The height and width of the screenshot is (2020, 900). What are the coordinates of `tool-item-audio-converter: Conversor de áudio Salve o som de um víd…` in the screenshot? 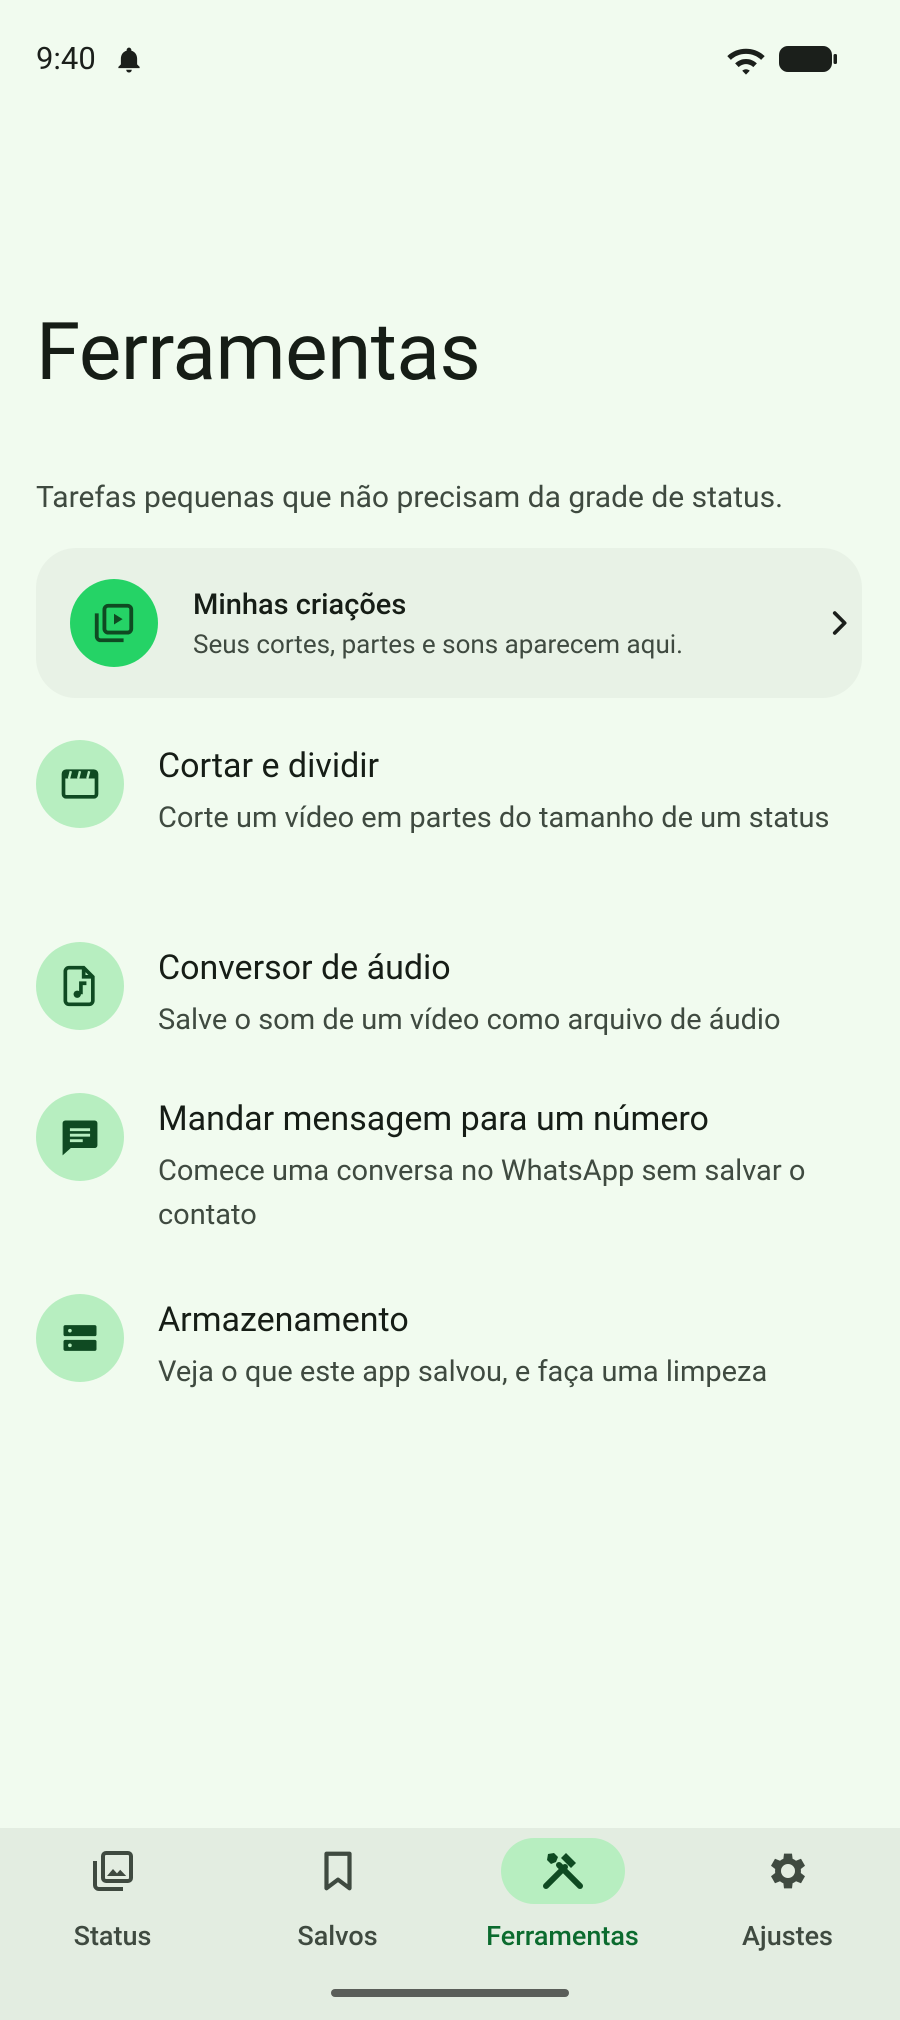 It's located at (451, 997).